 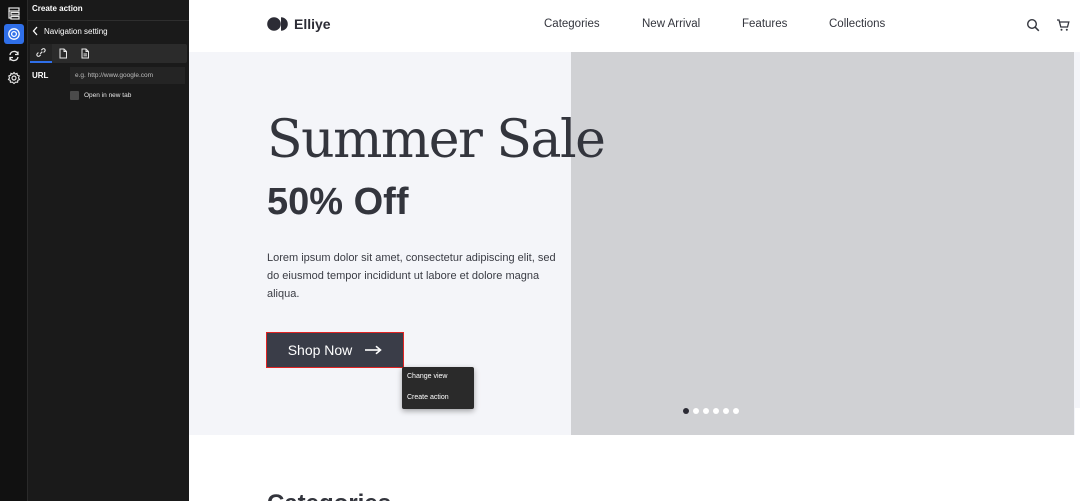 I want to click on categories-heading: Categories, so click(x=329, y=495).